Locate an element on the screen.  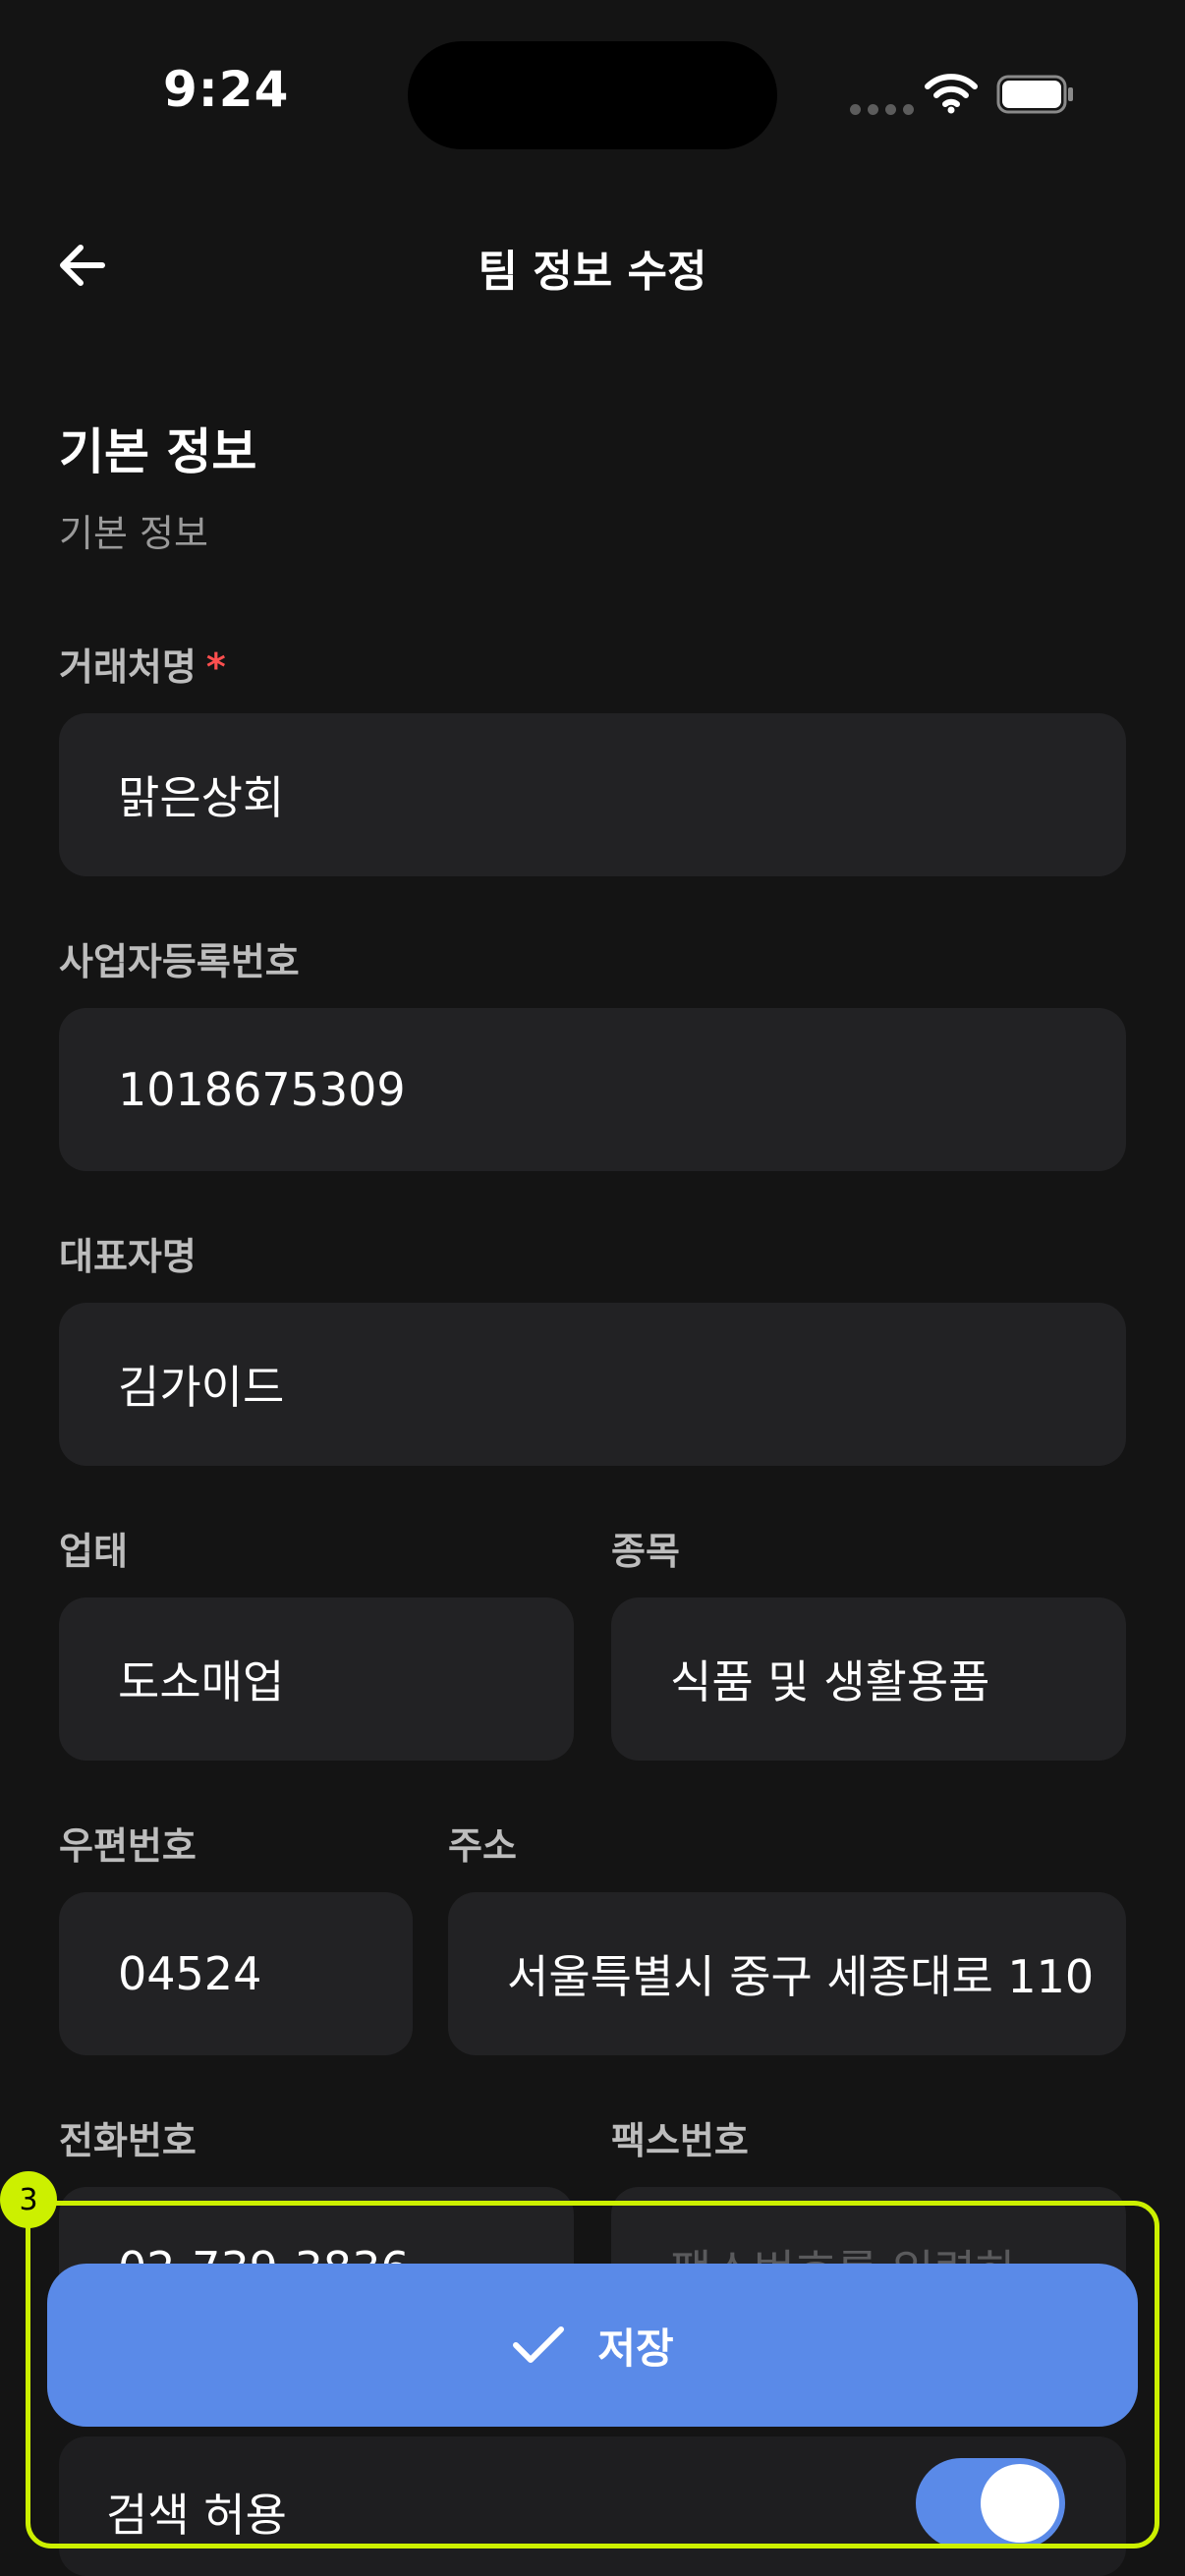
required-mark: * is located at coordinates (216, 667).